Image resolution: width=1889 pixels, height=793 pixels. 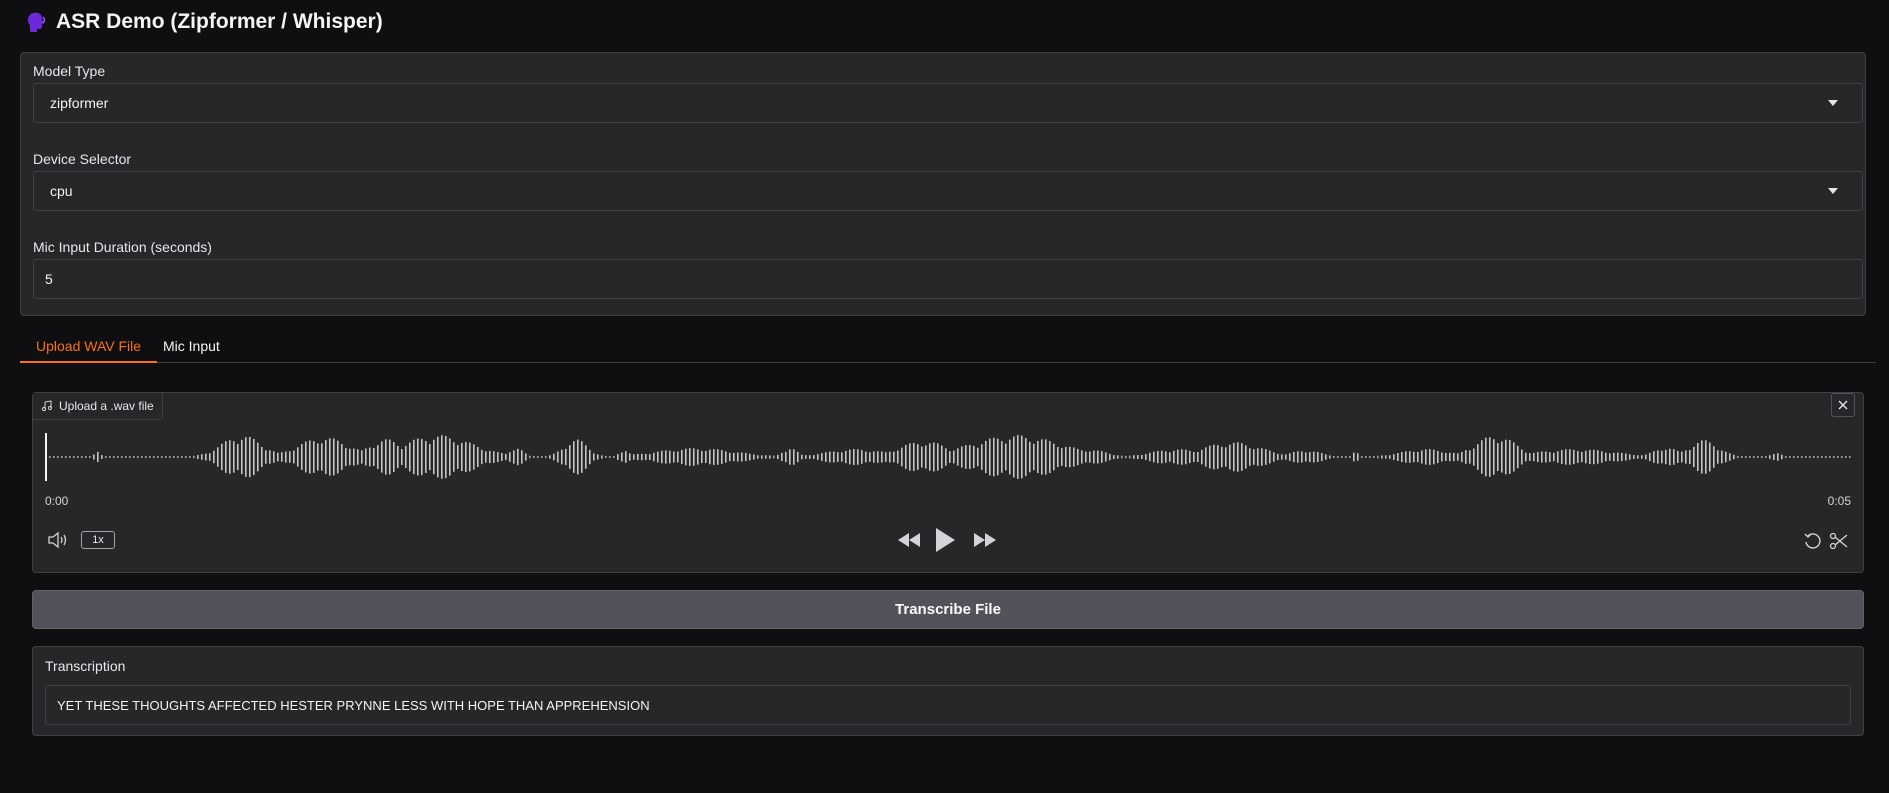 I want to click on fast-forward-icon, so click(x=985, y=540).